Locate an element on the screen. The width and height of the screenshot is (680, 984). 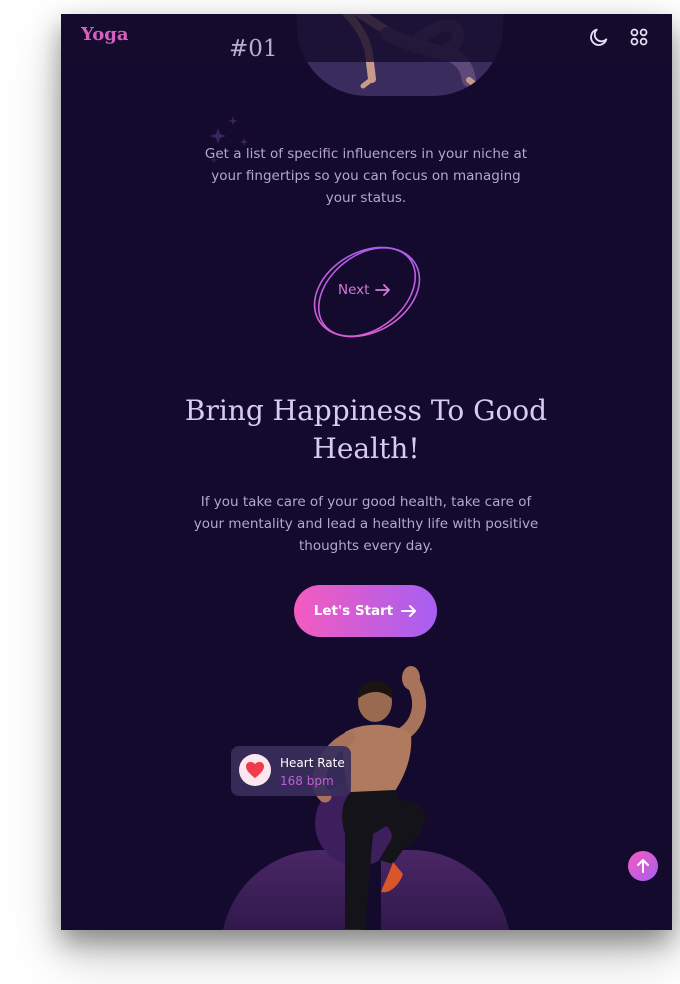
heart-icon is located at coordinates (255, 770).